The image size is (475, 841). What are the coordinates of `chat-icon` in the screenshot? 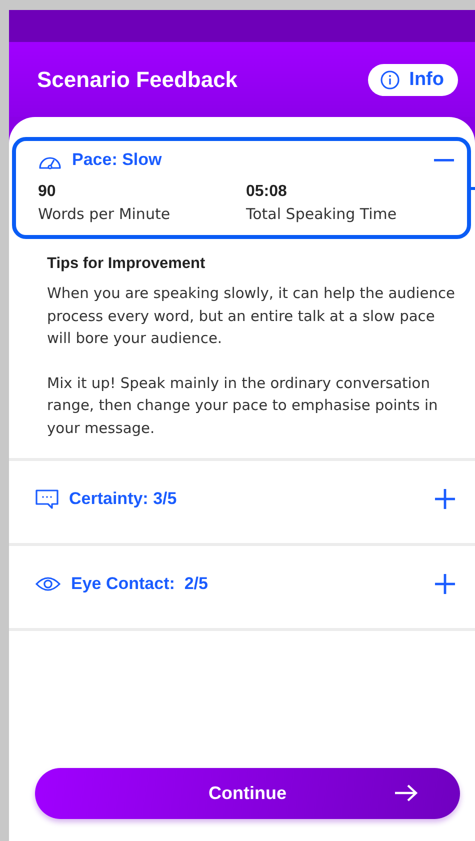 It's located at (47, 499).